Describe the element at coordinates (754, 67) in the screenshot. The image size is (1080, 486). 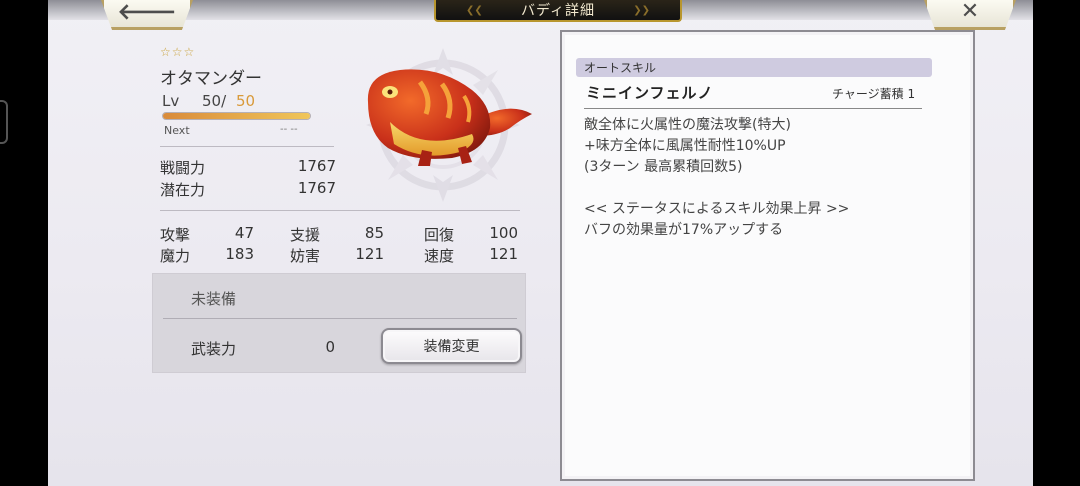
I see `skill-section-header: オートスキル` at that location.